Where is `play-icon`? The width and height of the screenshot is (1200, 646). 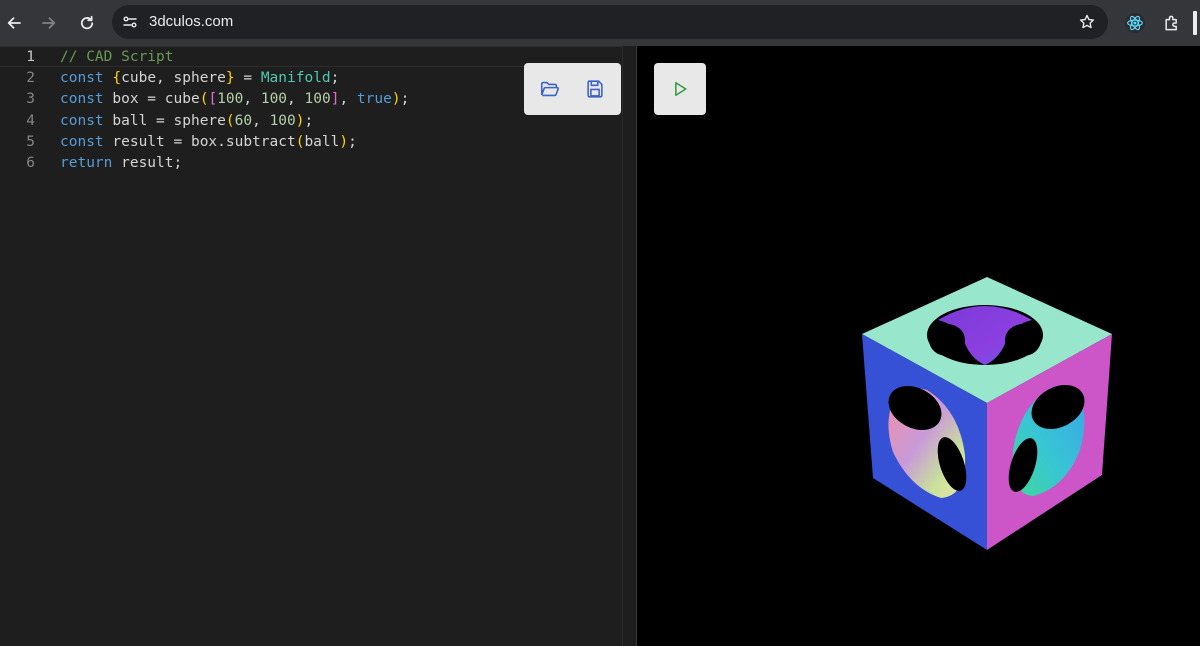 play-icon is located at coordinates (681, 89).